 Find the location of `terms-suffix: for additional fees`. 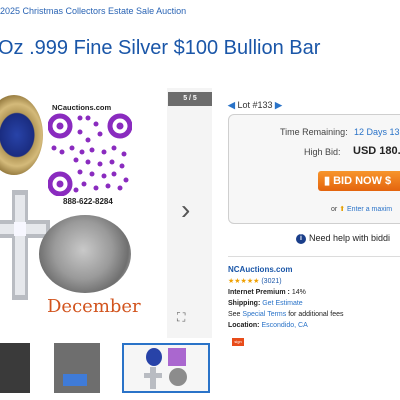

terms-suffix: for additional fees is located at coordinates (316, 314).